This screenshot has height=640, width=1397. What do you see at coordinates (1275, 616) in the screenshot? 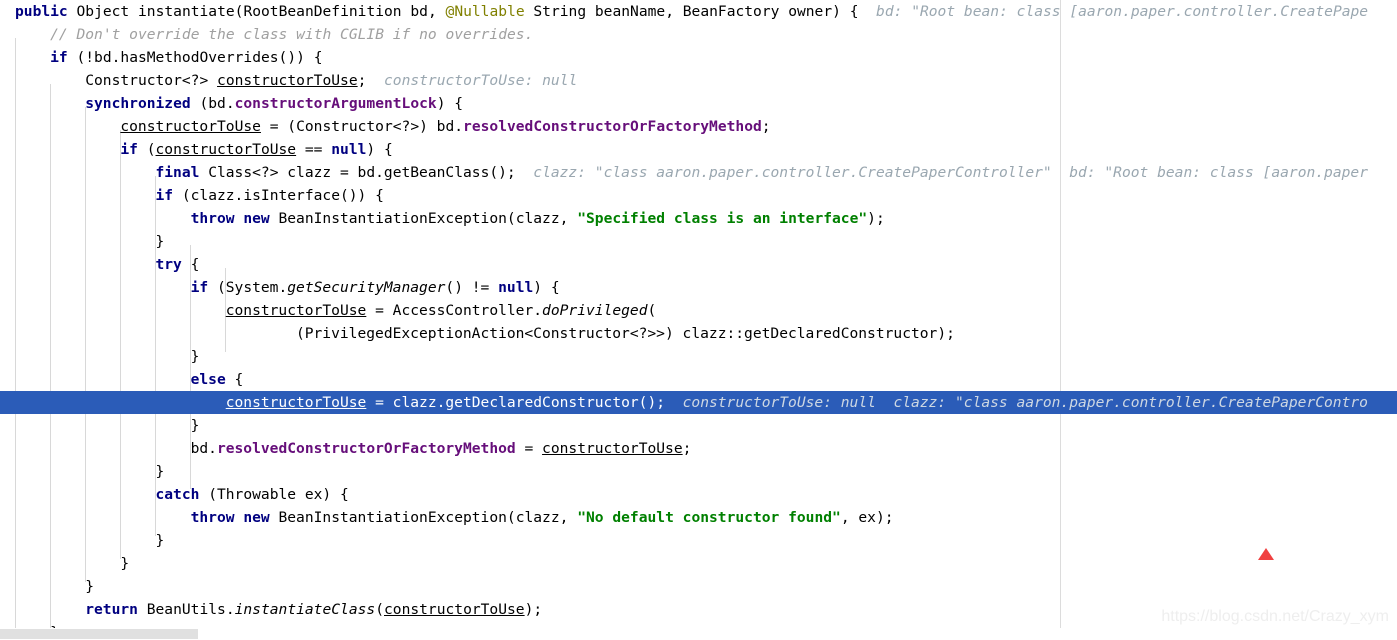
I see `watermark-text: https://blog.csdn.net/Crazy_xym` at bounding box center [1275, 616].